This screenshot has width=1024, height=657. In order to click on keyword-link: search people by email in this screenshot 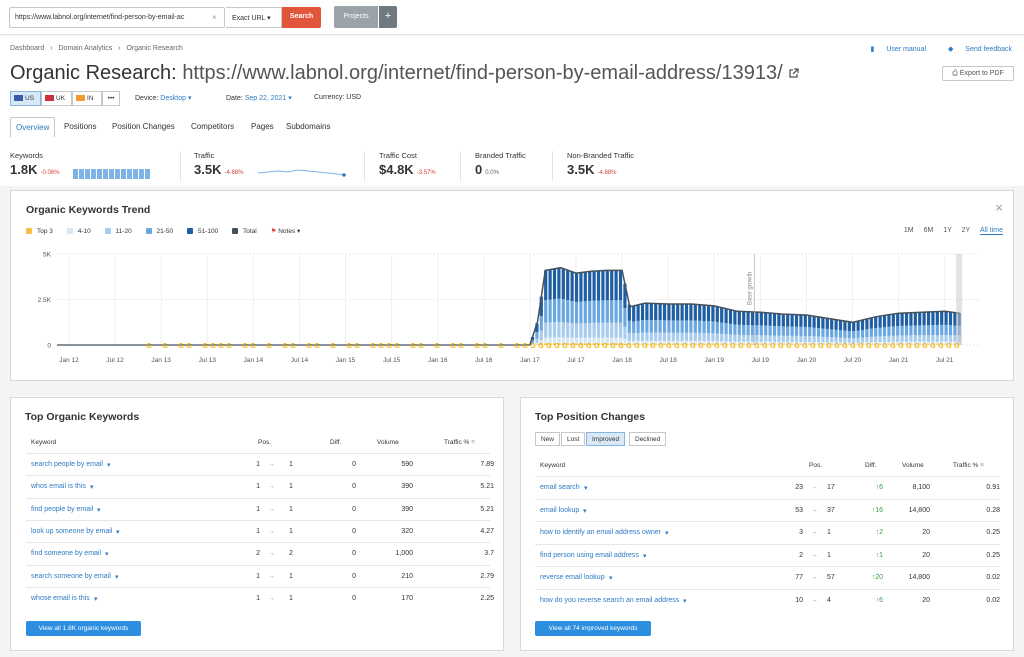, I will do `click(67, 464)`.